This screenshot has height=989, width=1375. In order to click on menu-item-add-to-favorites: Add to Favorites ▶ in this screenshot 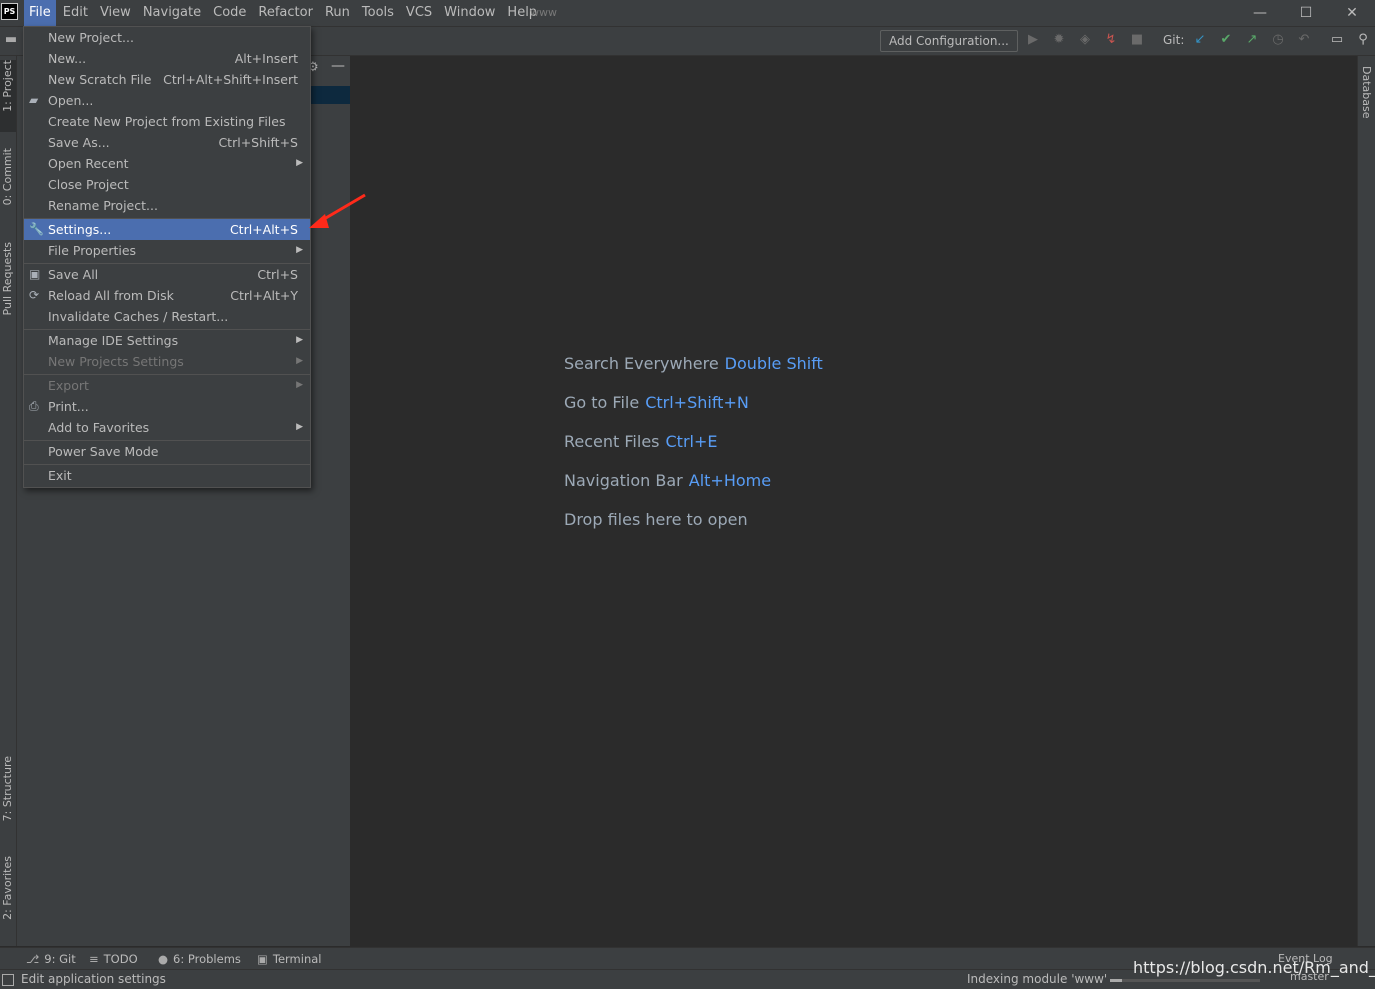, I will do `click(167, 427)`.